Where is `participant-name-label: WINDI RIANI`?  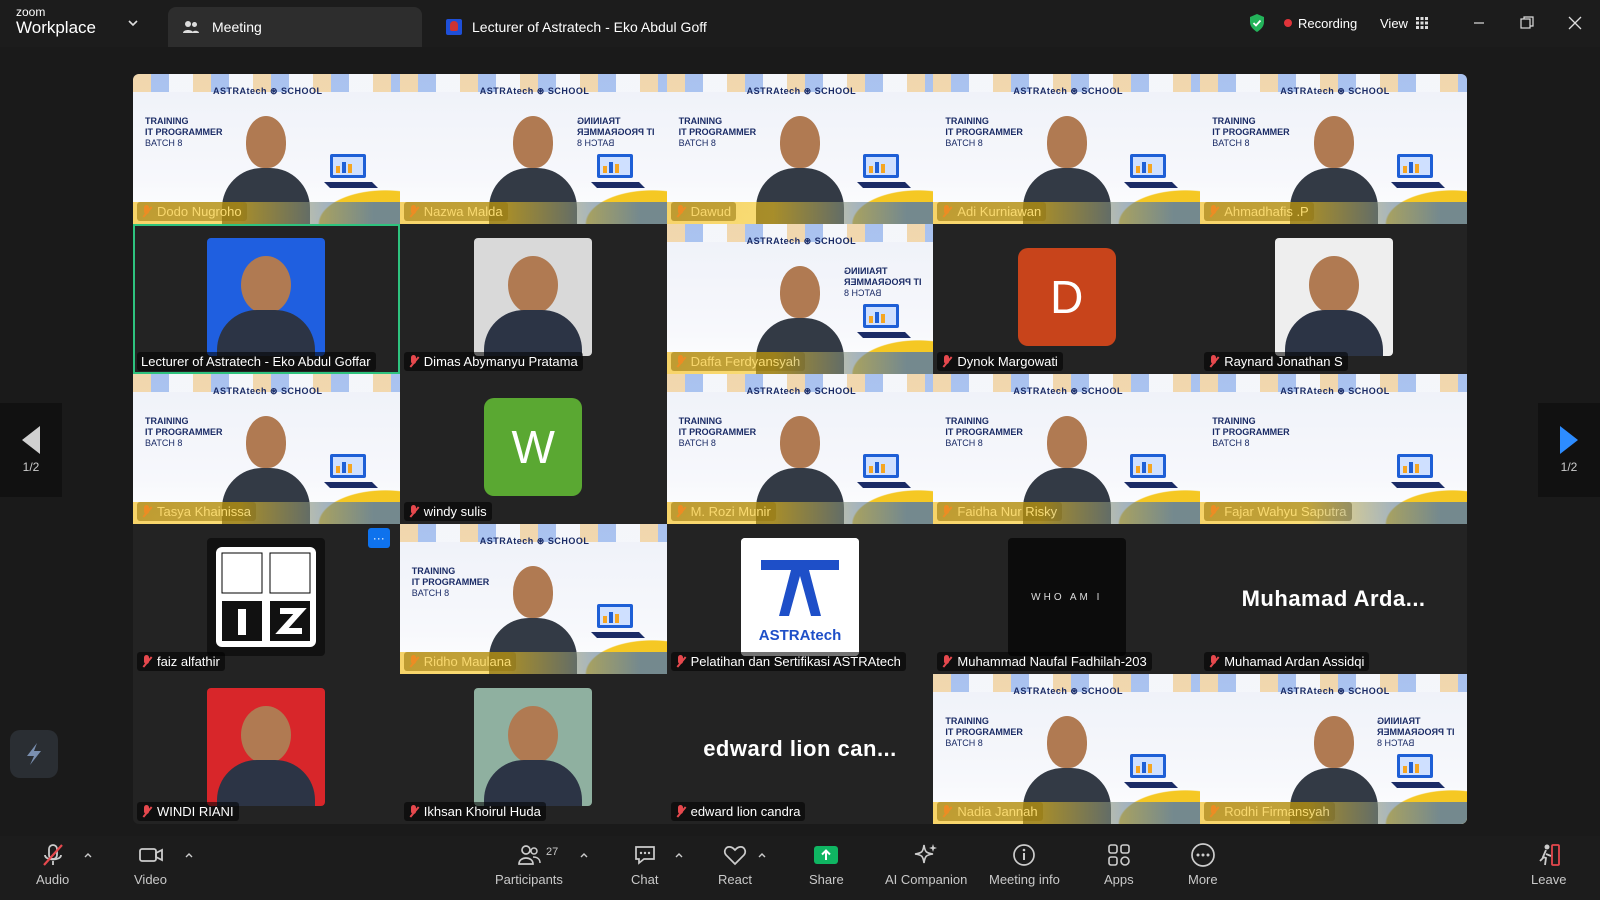
participant-name-label: WINDI RIANI is located at coordinates (188, 811).